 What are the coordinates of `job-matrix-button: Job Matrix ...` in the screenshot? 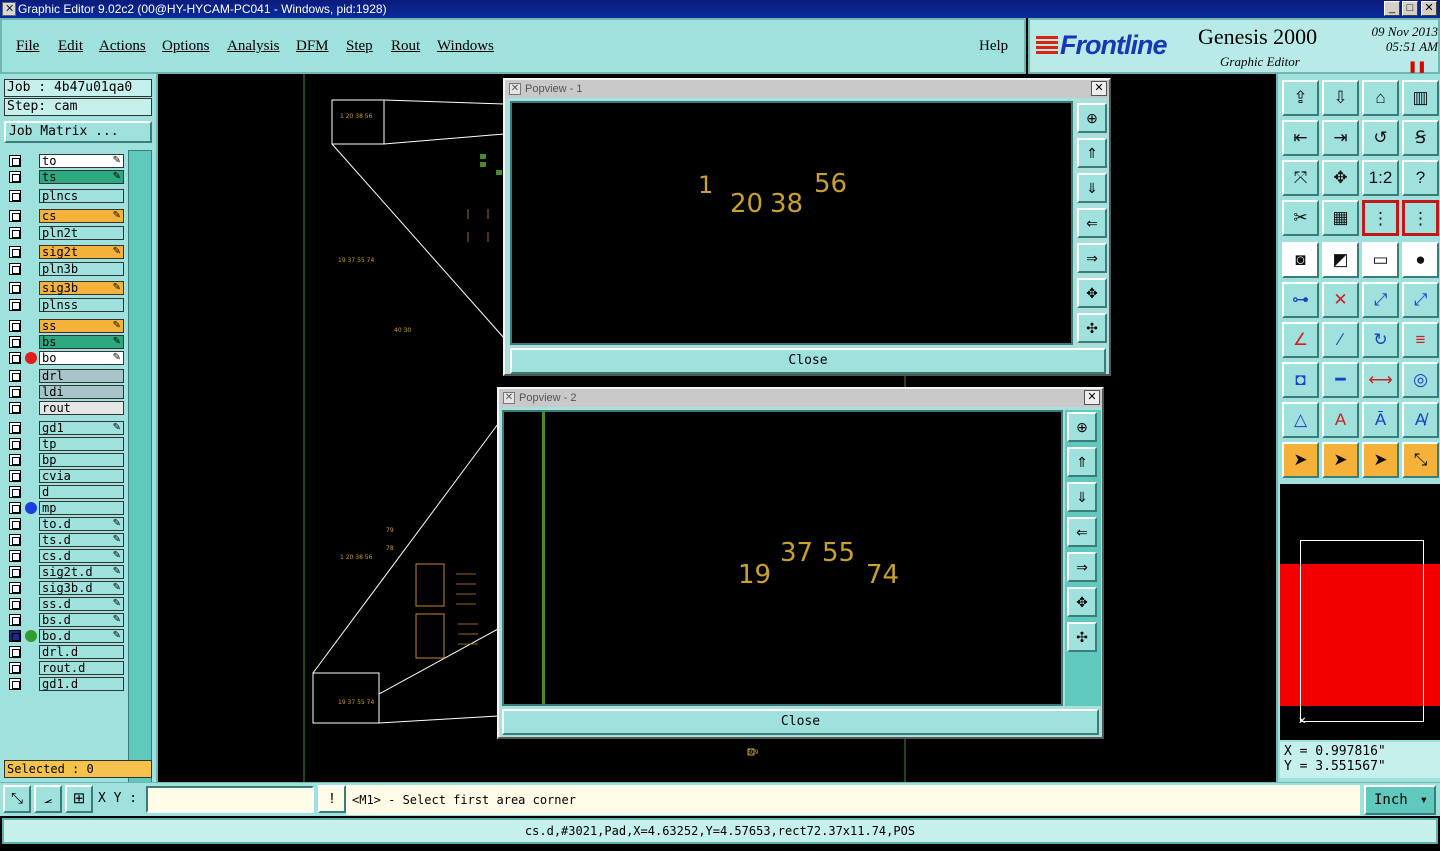 It's located at (78, 132).